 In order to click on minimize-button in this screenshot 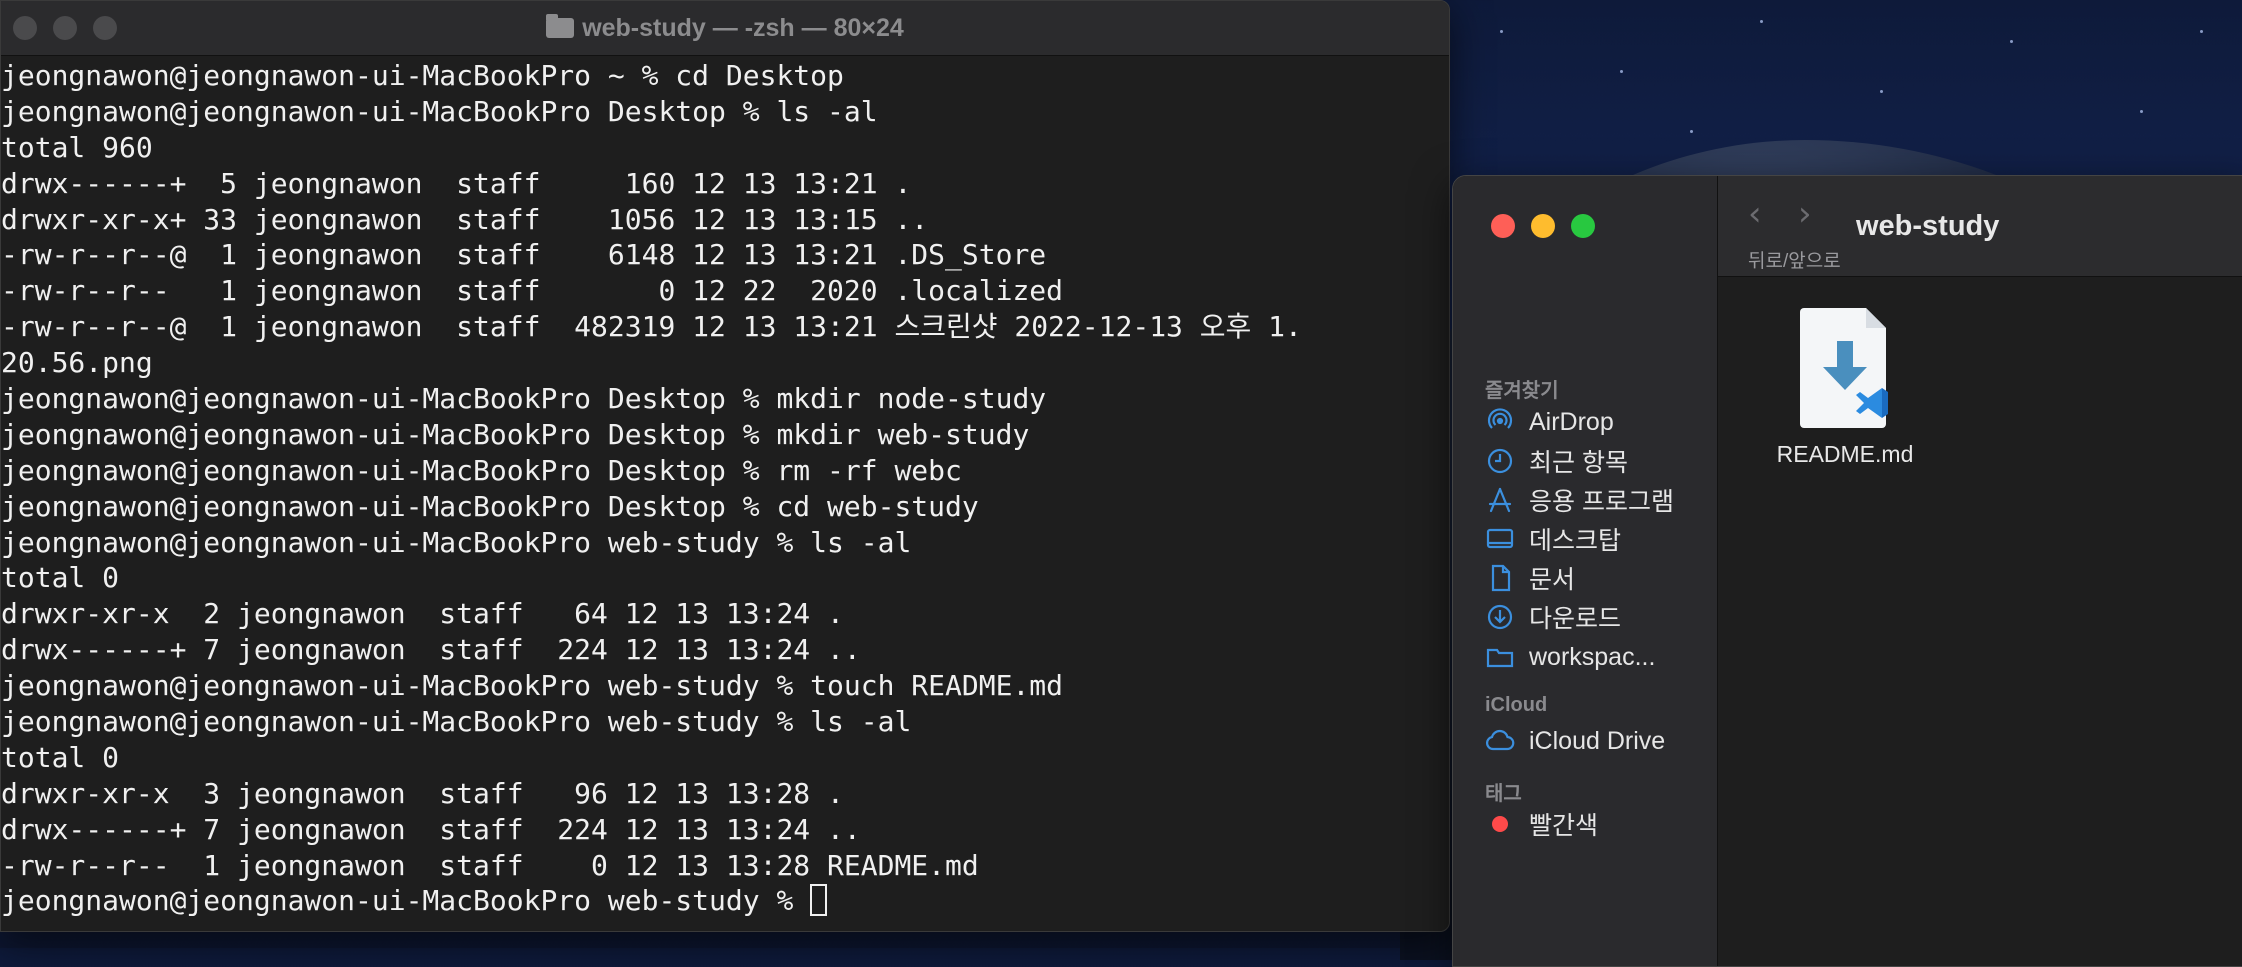, I will do `click(1543, 226)`.